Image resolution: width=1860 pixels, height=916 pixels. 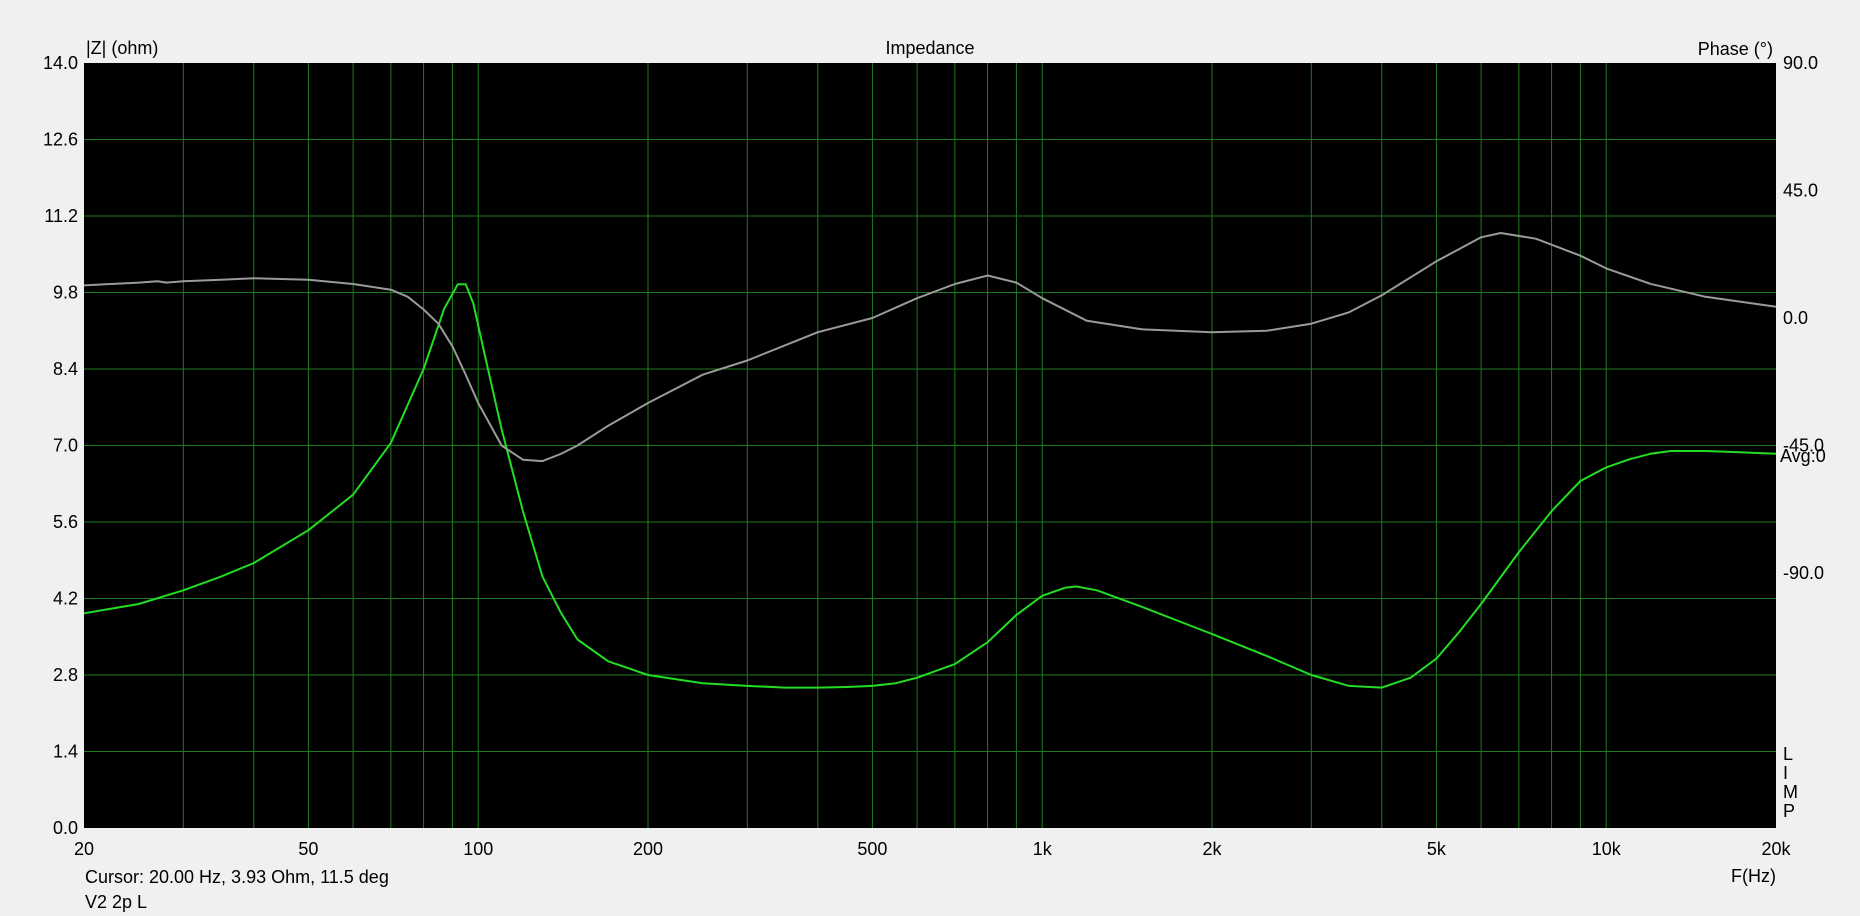 What do you see at coordinates (1735, 49) in the screenshot?
I see `y2-axis-label: Phase (°)` at bounding box center [1735, 49].